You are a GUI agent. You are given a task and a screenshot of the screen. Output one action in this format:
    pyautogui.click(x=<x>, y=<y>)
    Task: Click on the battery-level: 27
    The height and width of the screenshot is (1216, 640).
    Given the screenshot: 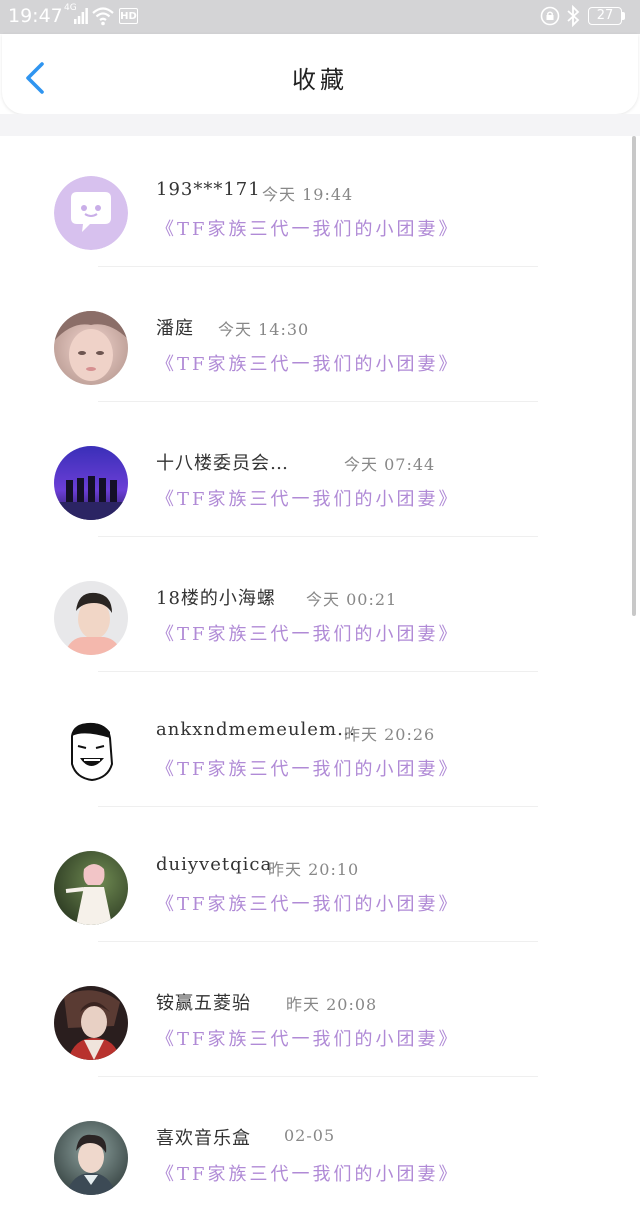 What is the action you would take?
    pyautogui.click(x=605, y=15)
    